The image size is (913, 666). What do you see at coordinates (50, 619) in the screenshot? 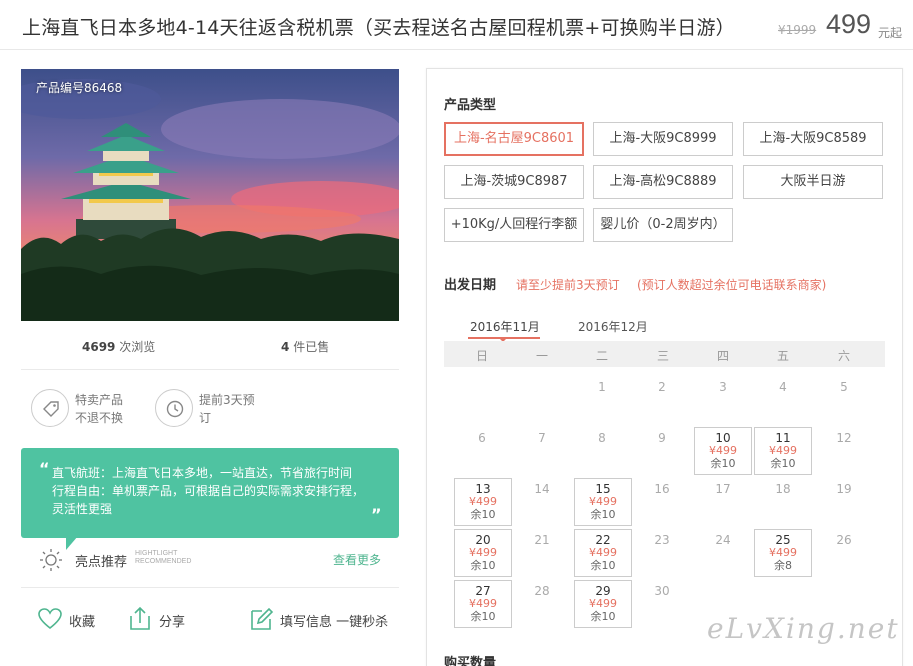
I see `heart-icon` at bounding box center [50, 619].